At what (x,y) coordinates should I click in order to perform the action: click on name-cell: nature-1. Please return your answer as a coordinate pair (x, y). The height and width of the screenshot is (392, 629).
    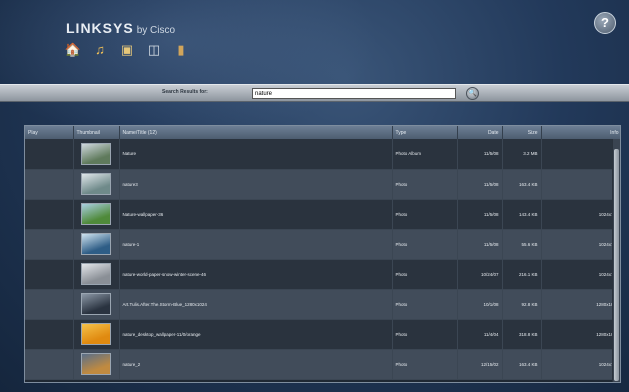
    Looking at the image, I should click on (256, 244).